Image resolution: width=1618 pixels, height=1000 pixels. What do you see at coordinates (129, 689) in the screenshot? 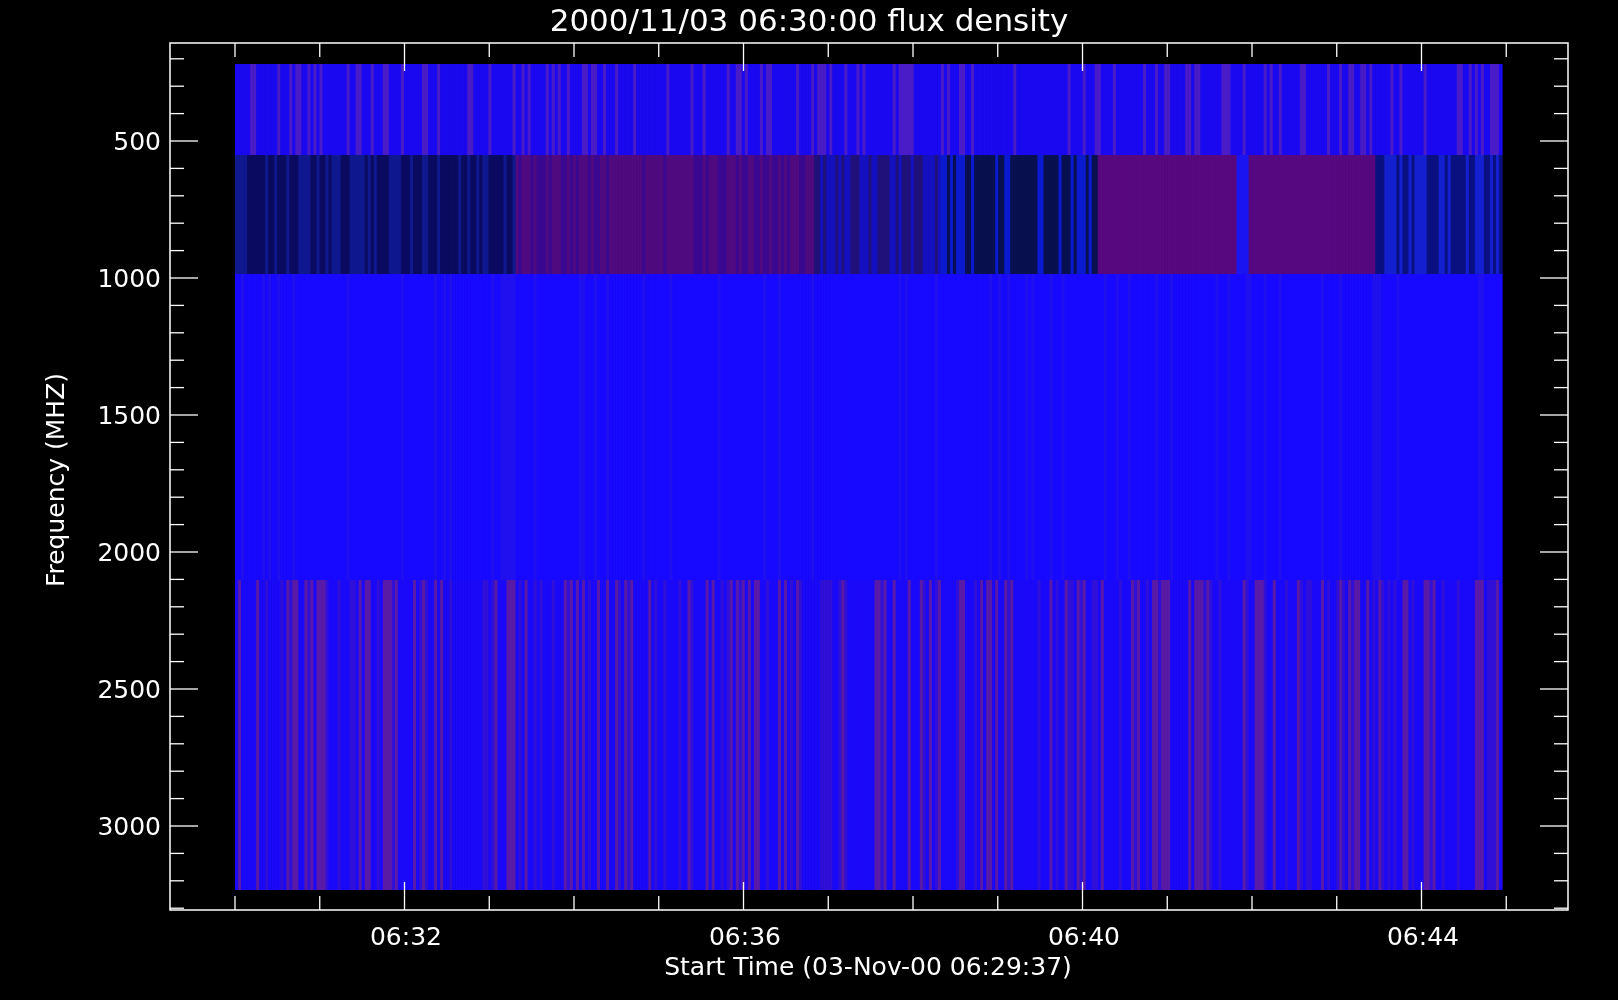
I see `y-tick-label: 2500` at bounding box center [129, 689].